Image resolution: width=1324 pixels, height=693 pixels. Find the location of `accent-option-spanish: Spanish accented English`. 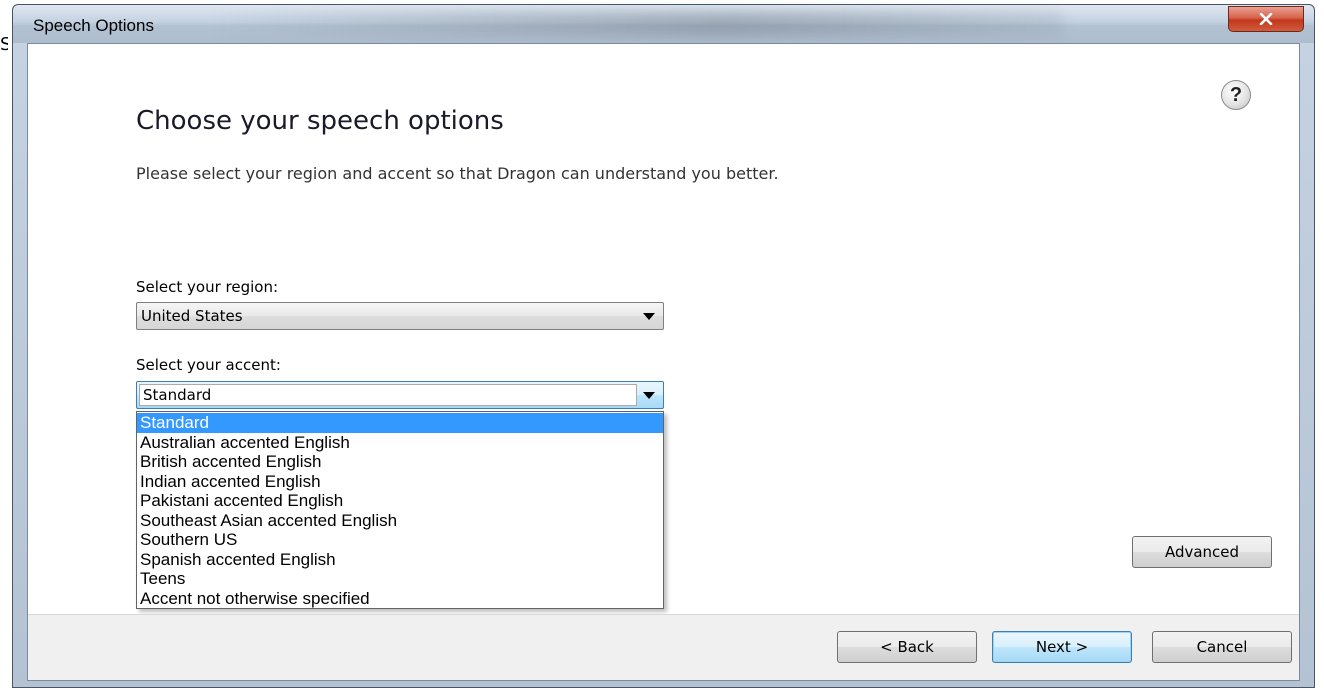

accent-option-spanish: Spanish accented English is located at coordinates (400, 560).